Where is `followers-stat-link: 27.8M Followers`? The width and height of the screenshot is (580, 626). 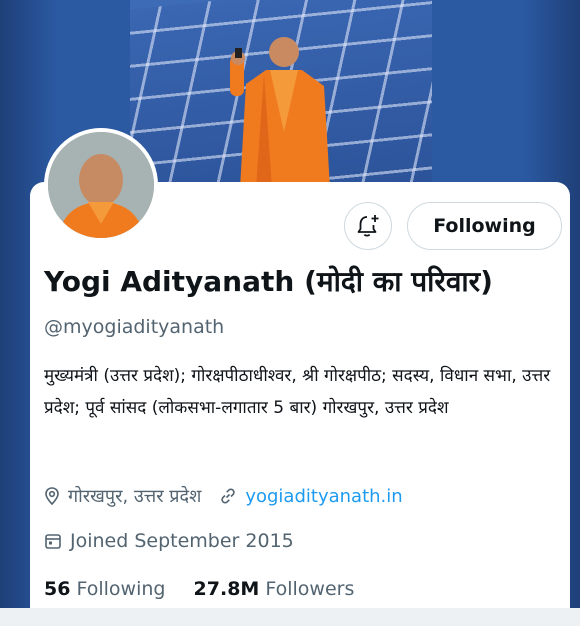 followers-stat-link: 27.8M Followers is located at coordinates (274, 589).